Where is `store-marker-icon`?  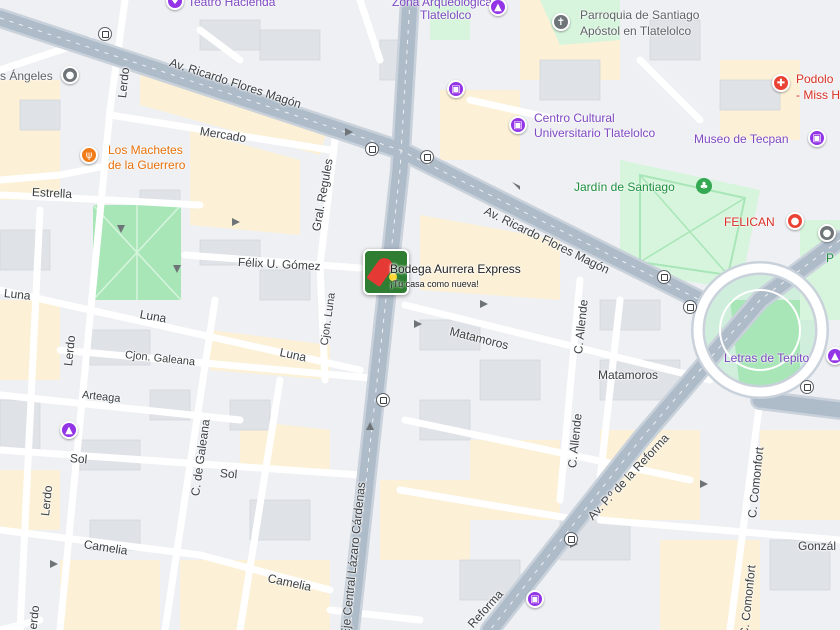 store-marker-icon is located at coordinates (386, 272).